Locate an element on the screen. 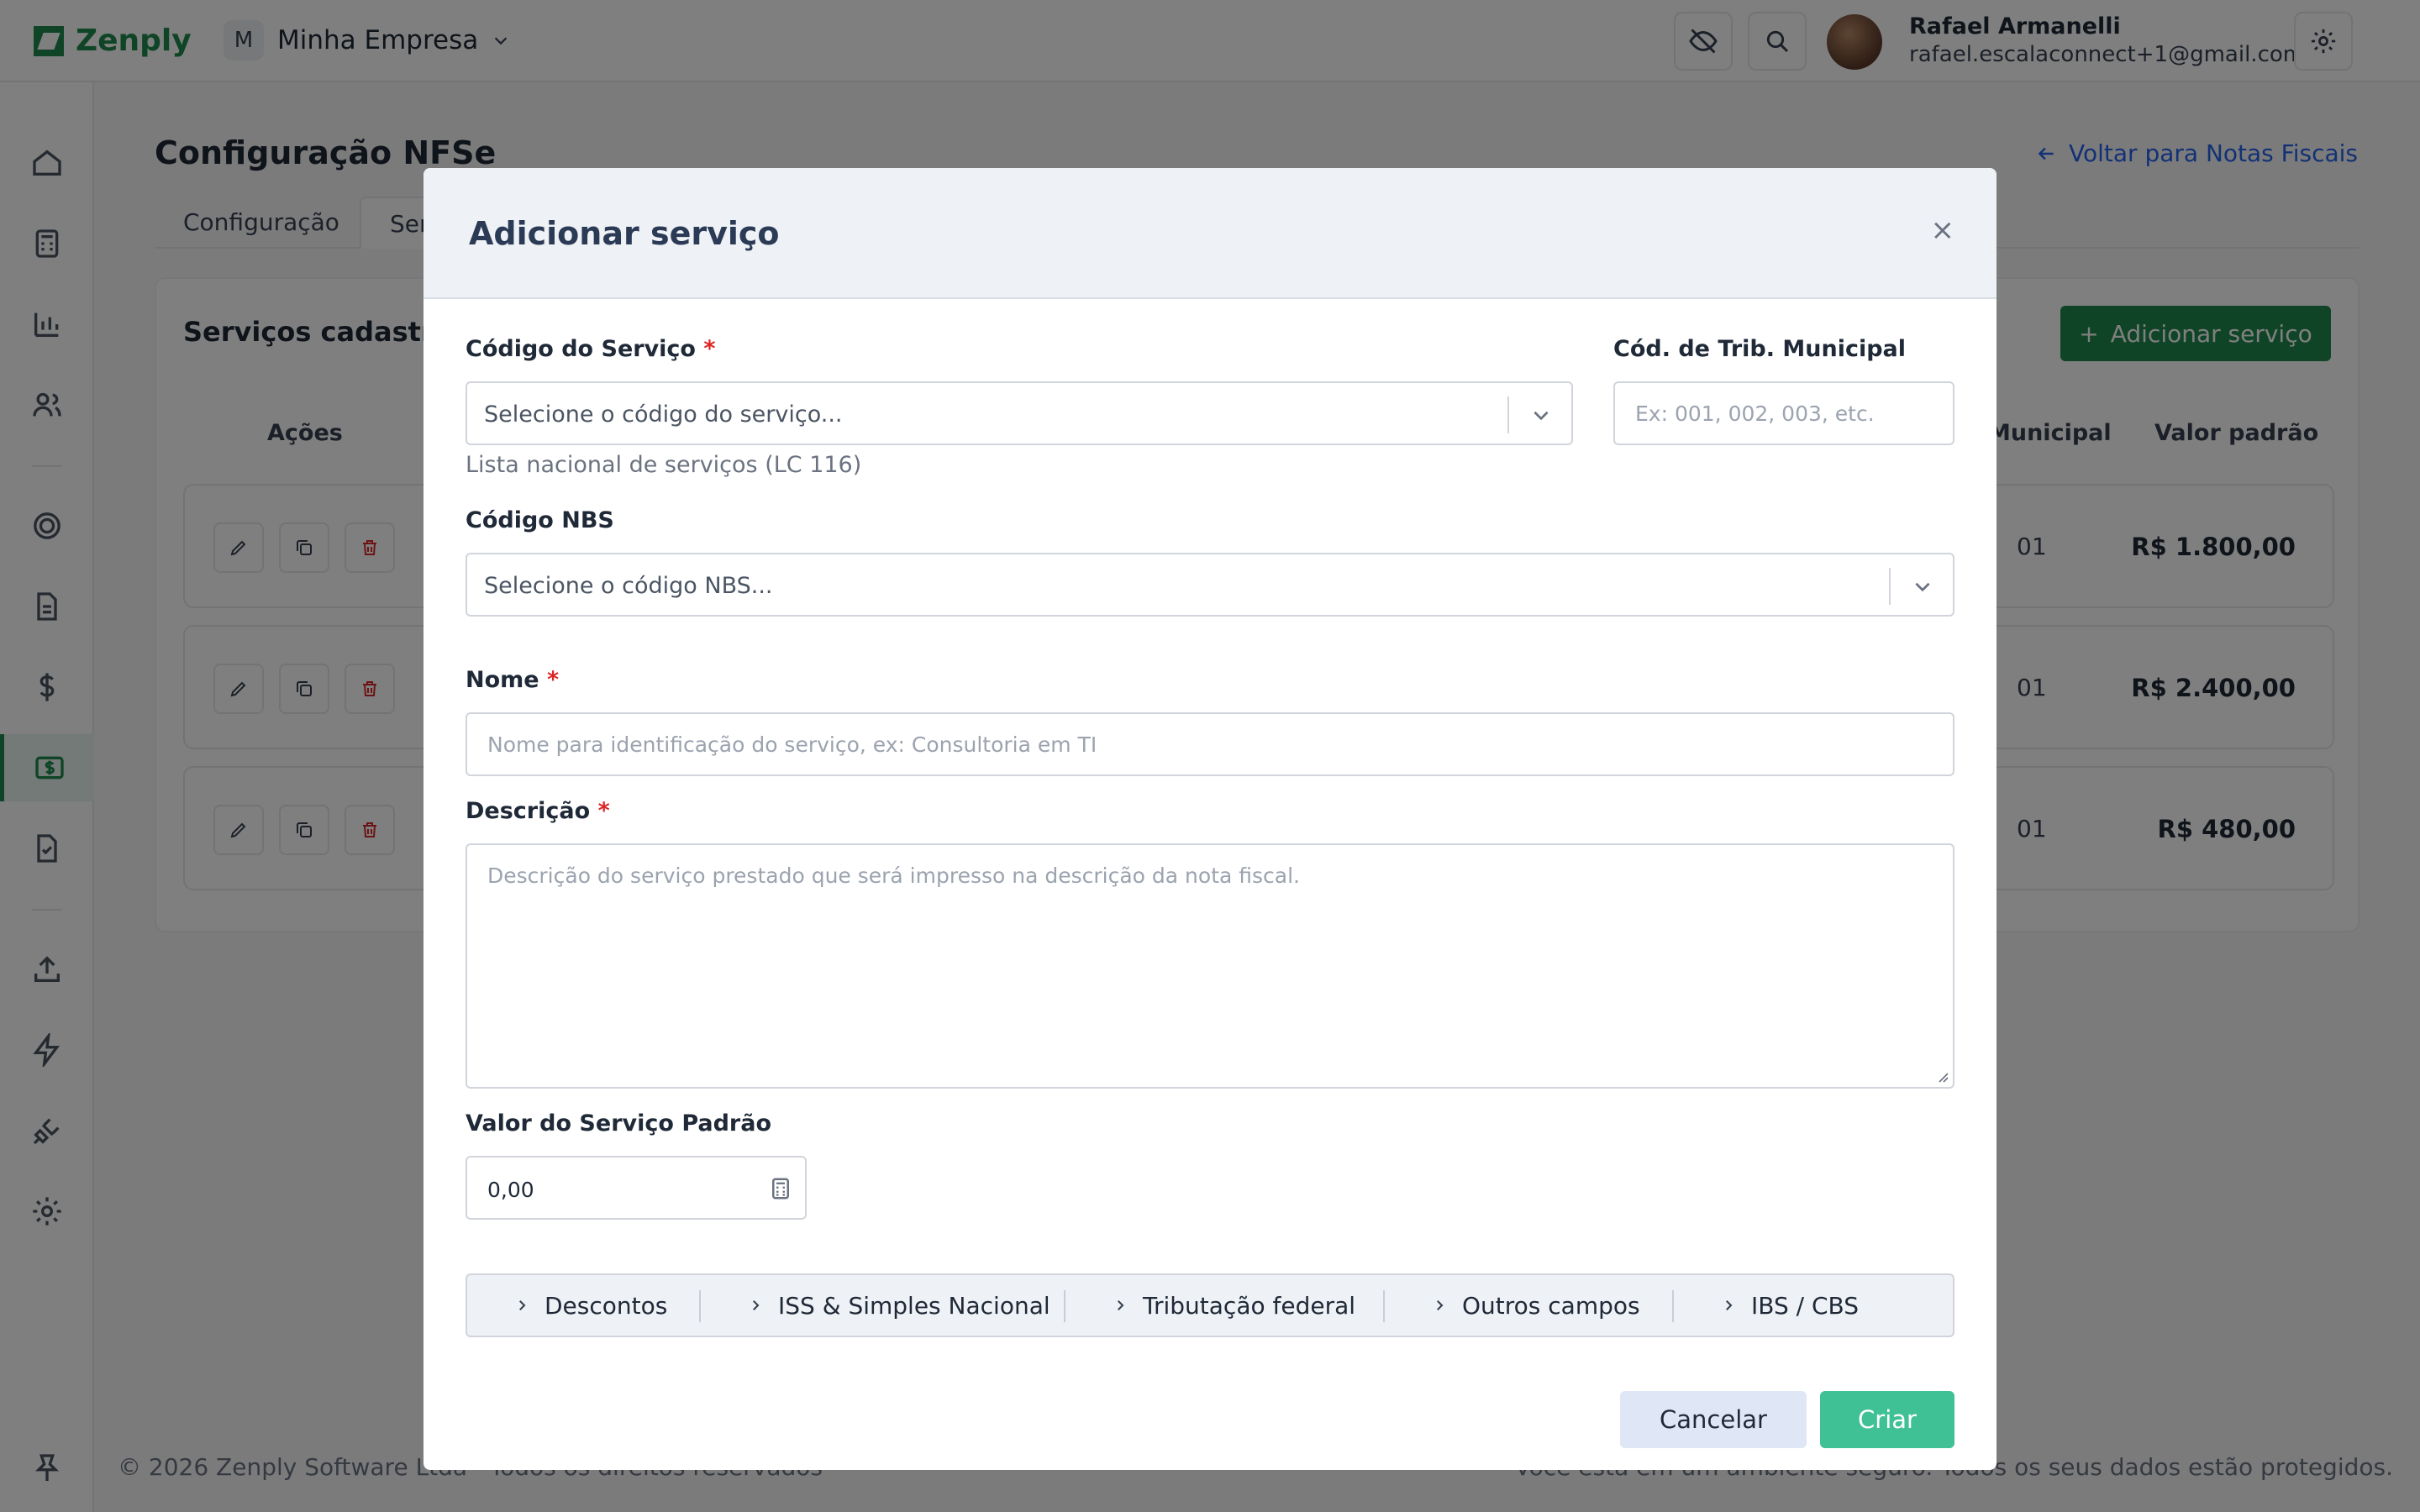 This screenshot has height=1512, width=2420. resize-handle-icon is located at coordinates (1941, 1076).